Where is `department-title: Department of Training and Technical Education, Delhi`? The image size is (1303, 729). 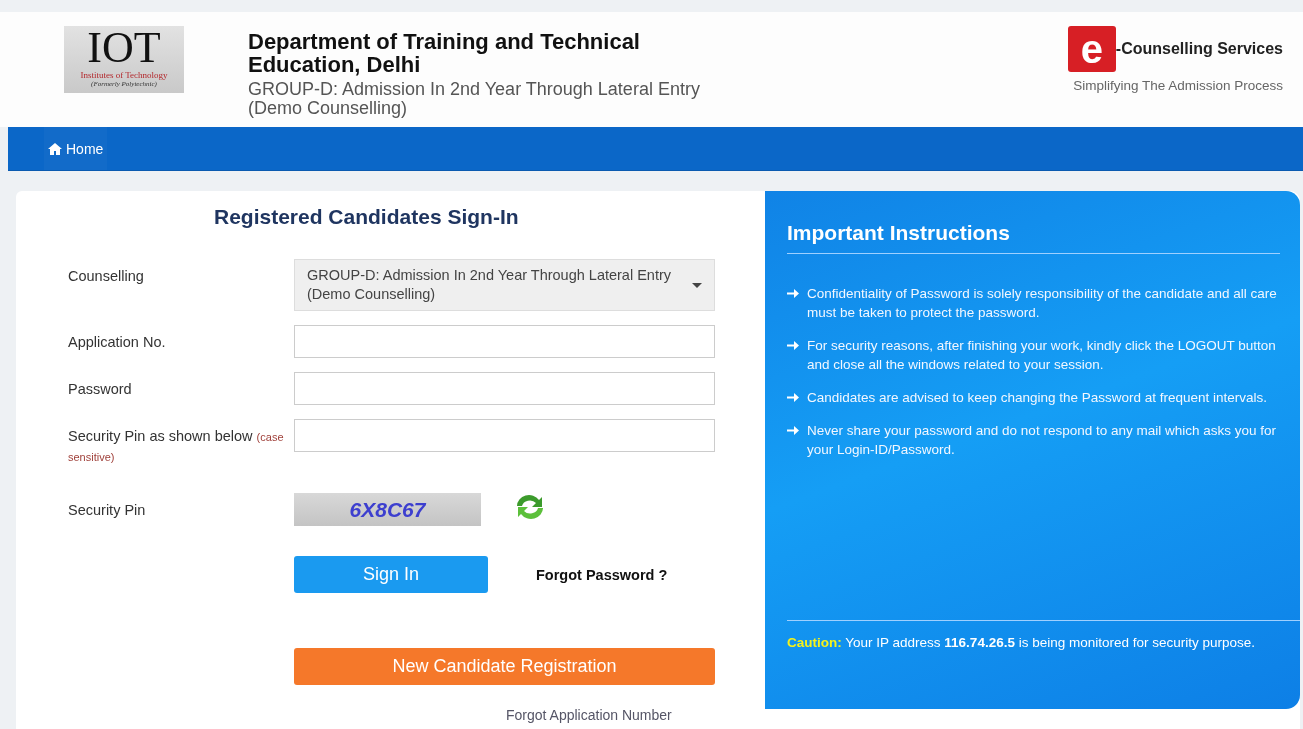 department-title: Department of Training and Technical Education, Delhi is located at coordinates (444, 53).